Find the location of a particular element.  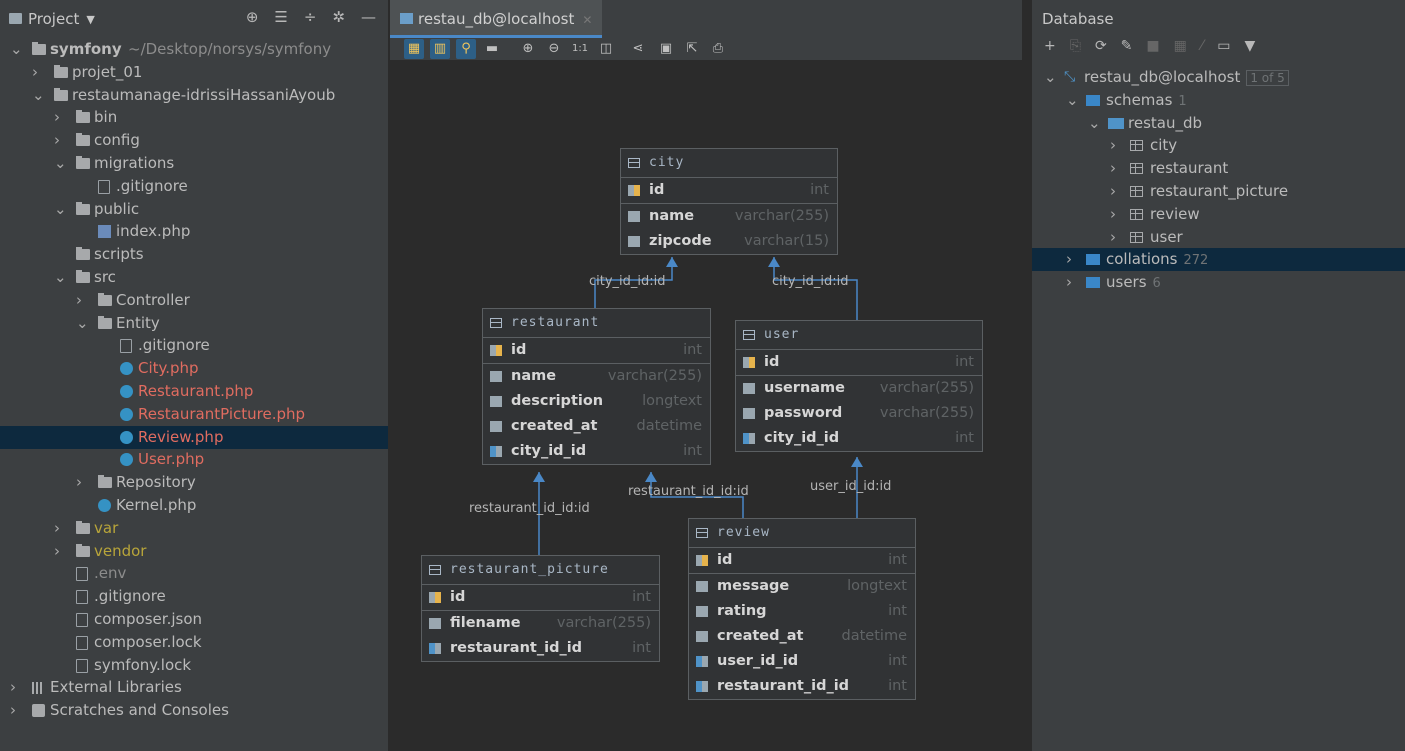

tree-item: ⌄ restaumanage-idrissiHassaniAyoub is located at coordinates (194, 95).